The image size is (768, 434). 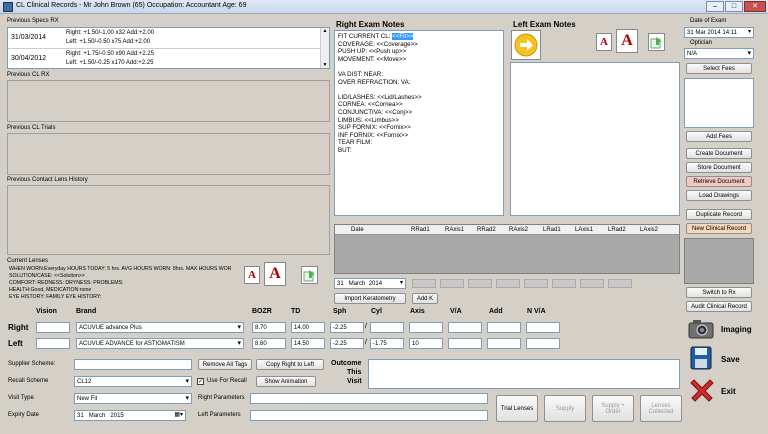 What do you see at coordinates (133, 364) in the screenshot?
I see `supplier-scheme-field` at bounding box center [133, 364].